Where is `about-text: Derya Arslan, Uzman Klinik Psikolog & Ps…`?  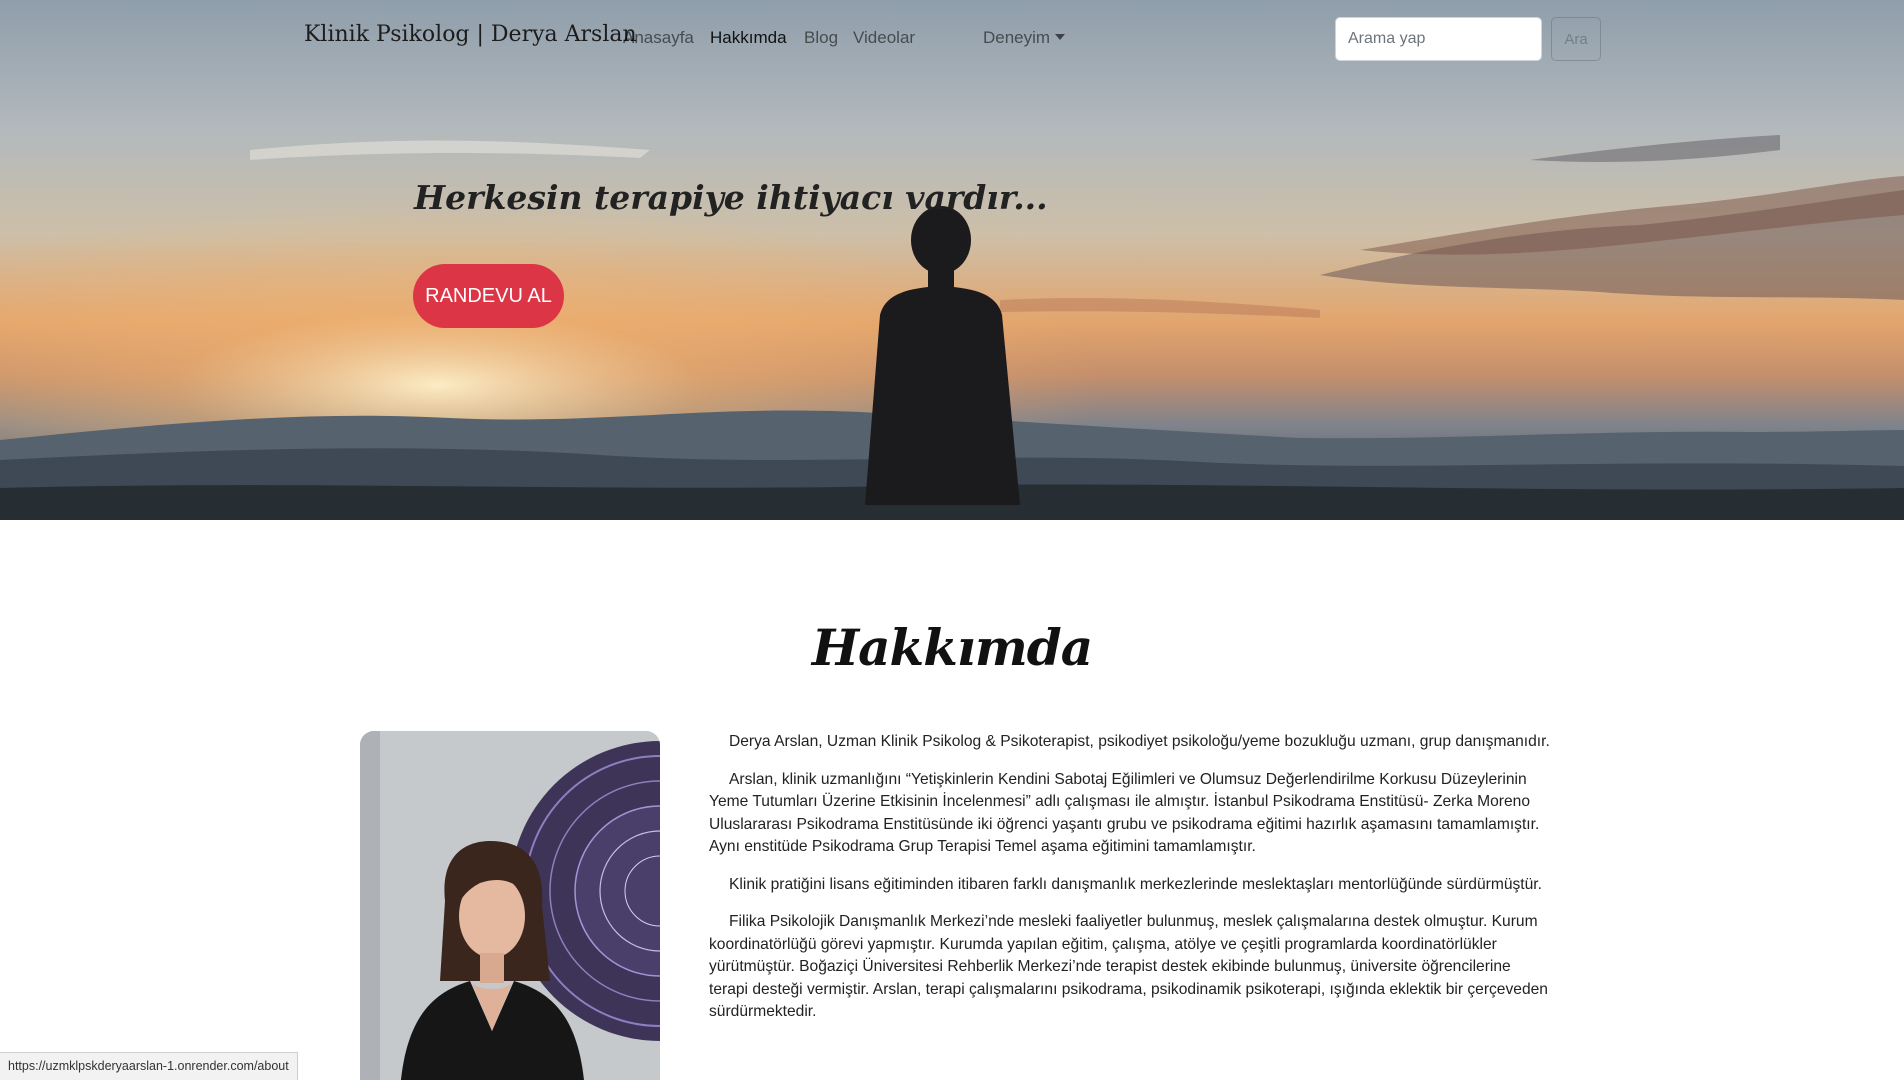
about-text: Derya Arslan, Uzman Klinik Psikolog & Ps… is located at coordinates (1130, 885).